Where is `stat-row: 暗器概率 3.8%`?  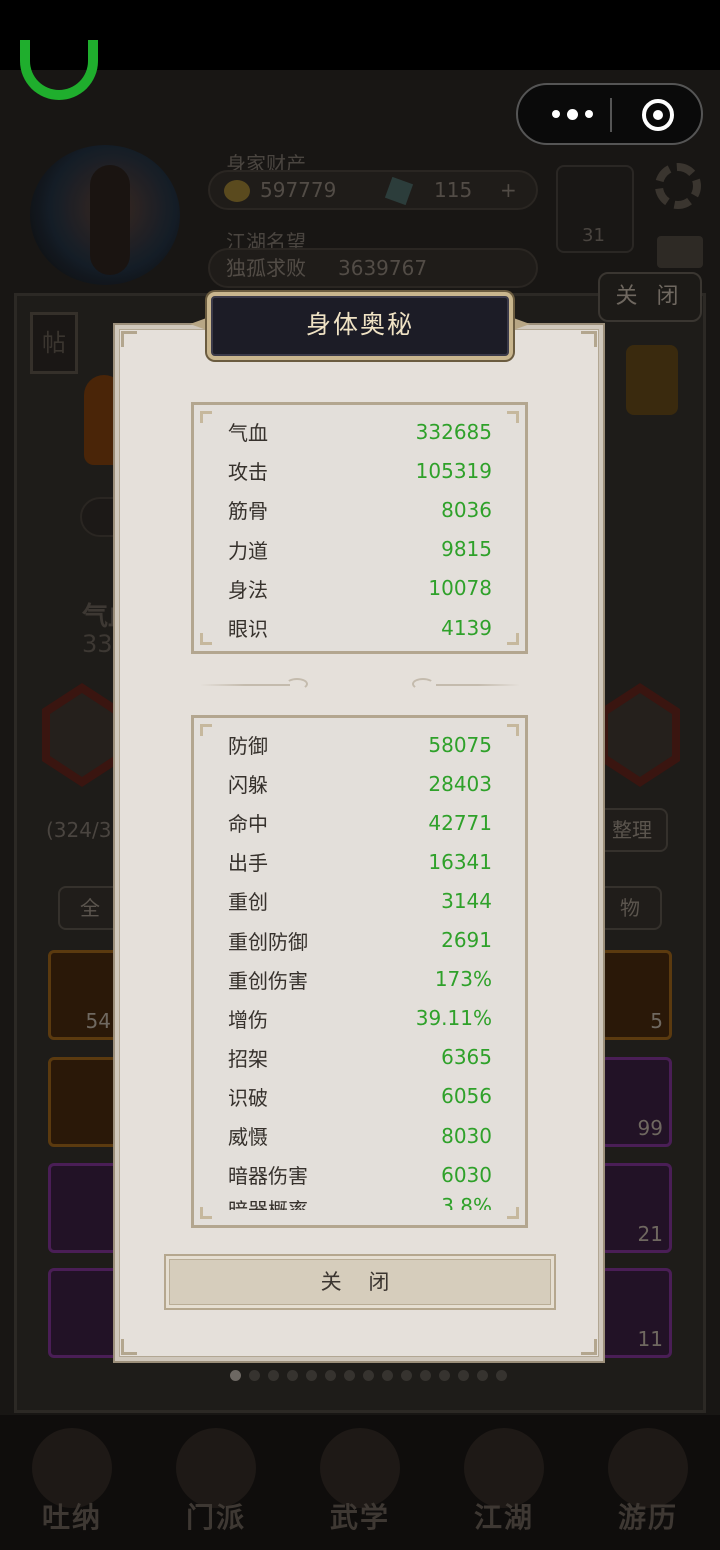
stat-row: 暗器概率 3.8% is located at coordinates (360, 1202).